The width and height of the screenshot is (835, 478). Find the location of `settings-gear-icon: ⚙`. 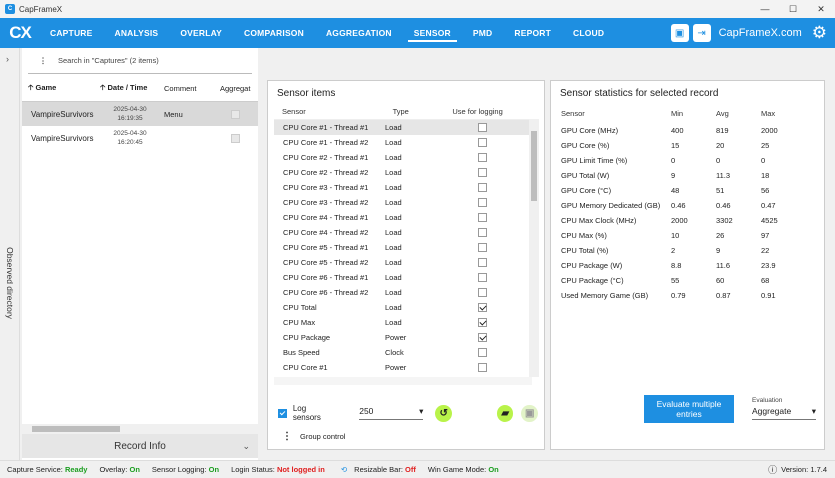

settings-gear-icon: ⚙ is located at coordinates (819, 33).